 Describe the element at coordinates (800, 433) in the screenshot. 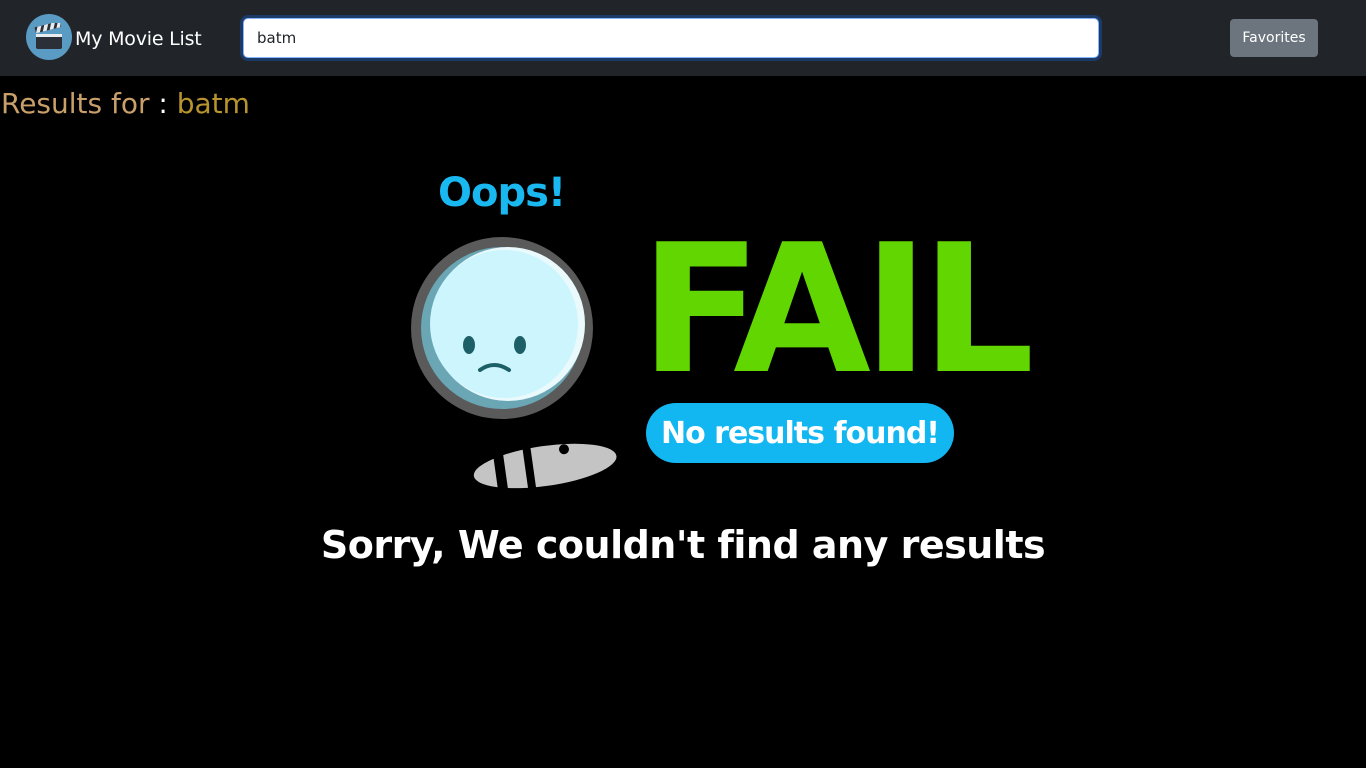

I see `no-results-pill: No results found!` at that location.